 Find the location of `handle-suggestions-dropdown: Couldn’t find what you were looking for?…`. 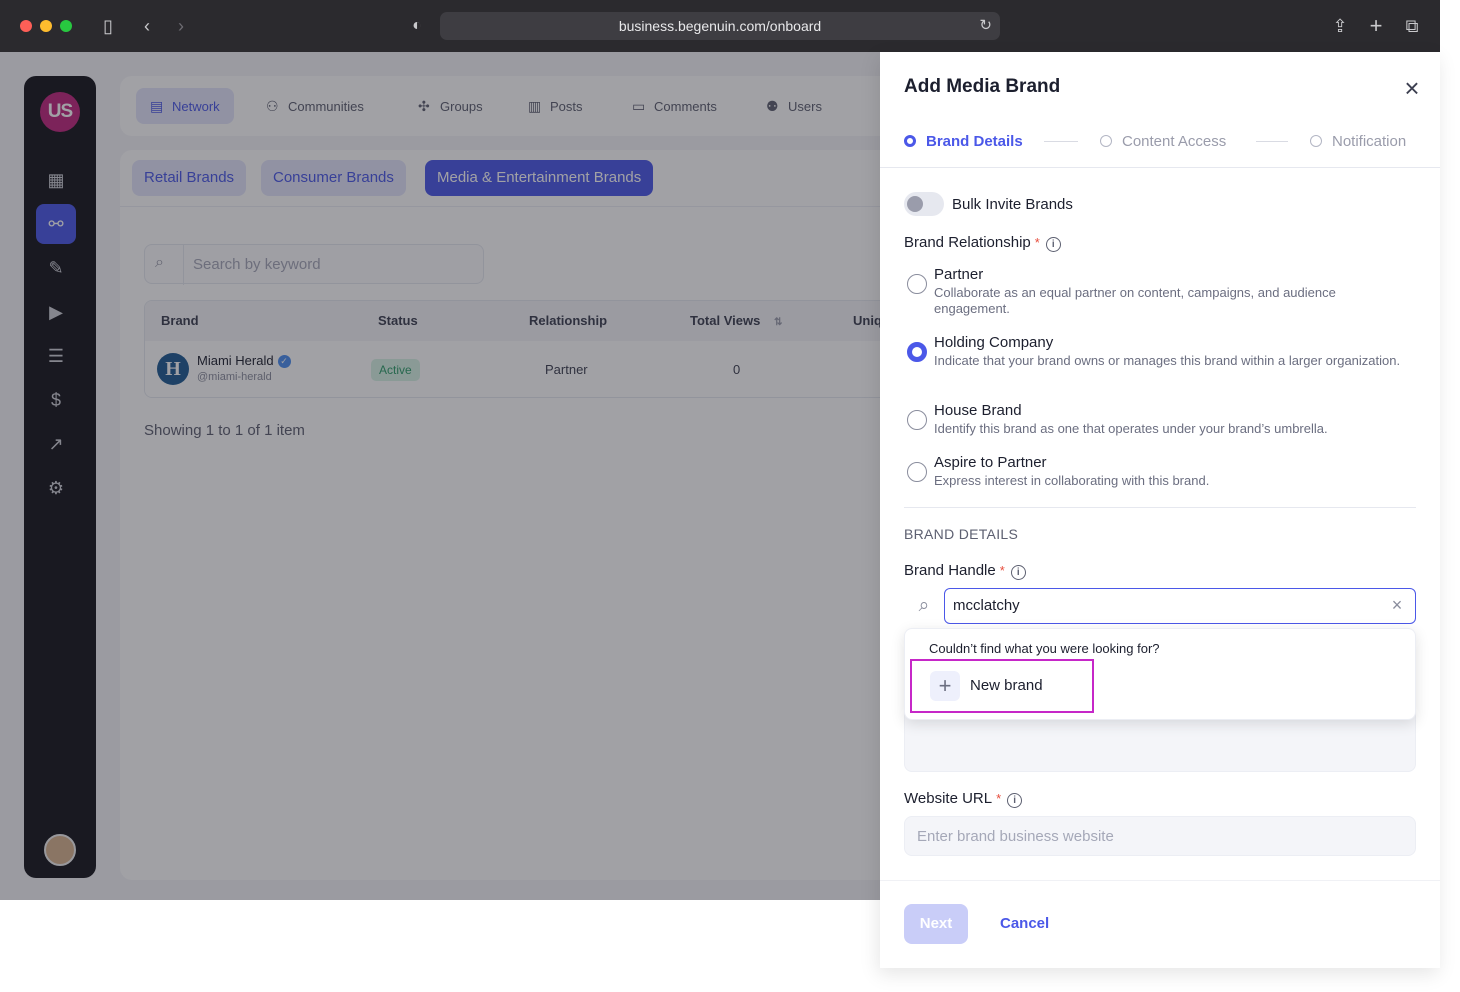

handle-suggestions-dropdown: Couldn’t find what you were looking for?… is located at coordinates (1160, 674).